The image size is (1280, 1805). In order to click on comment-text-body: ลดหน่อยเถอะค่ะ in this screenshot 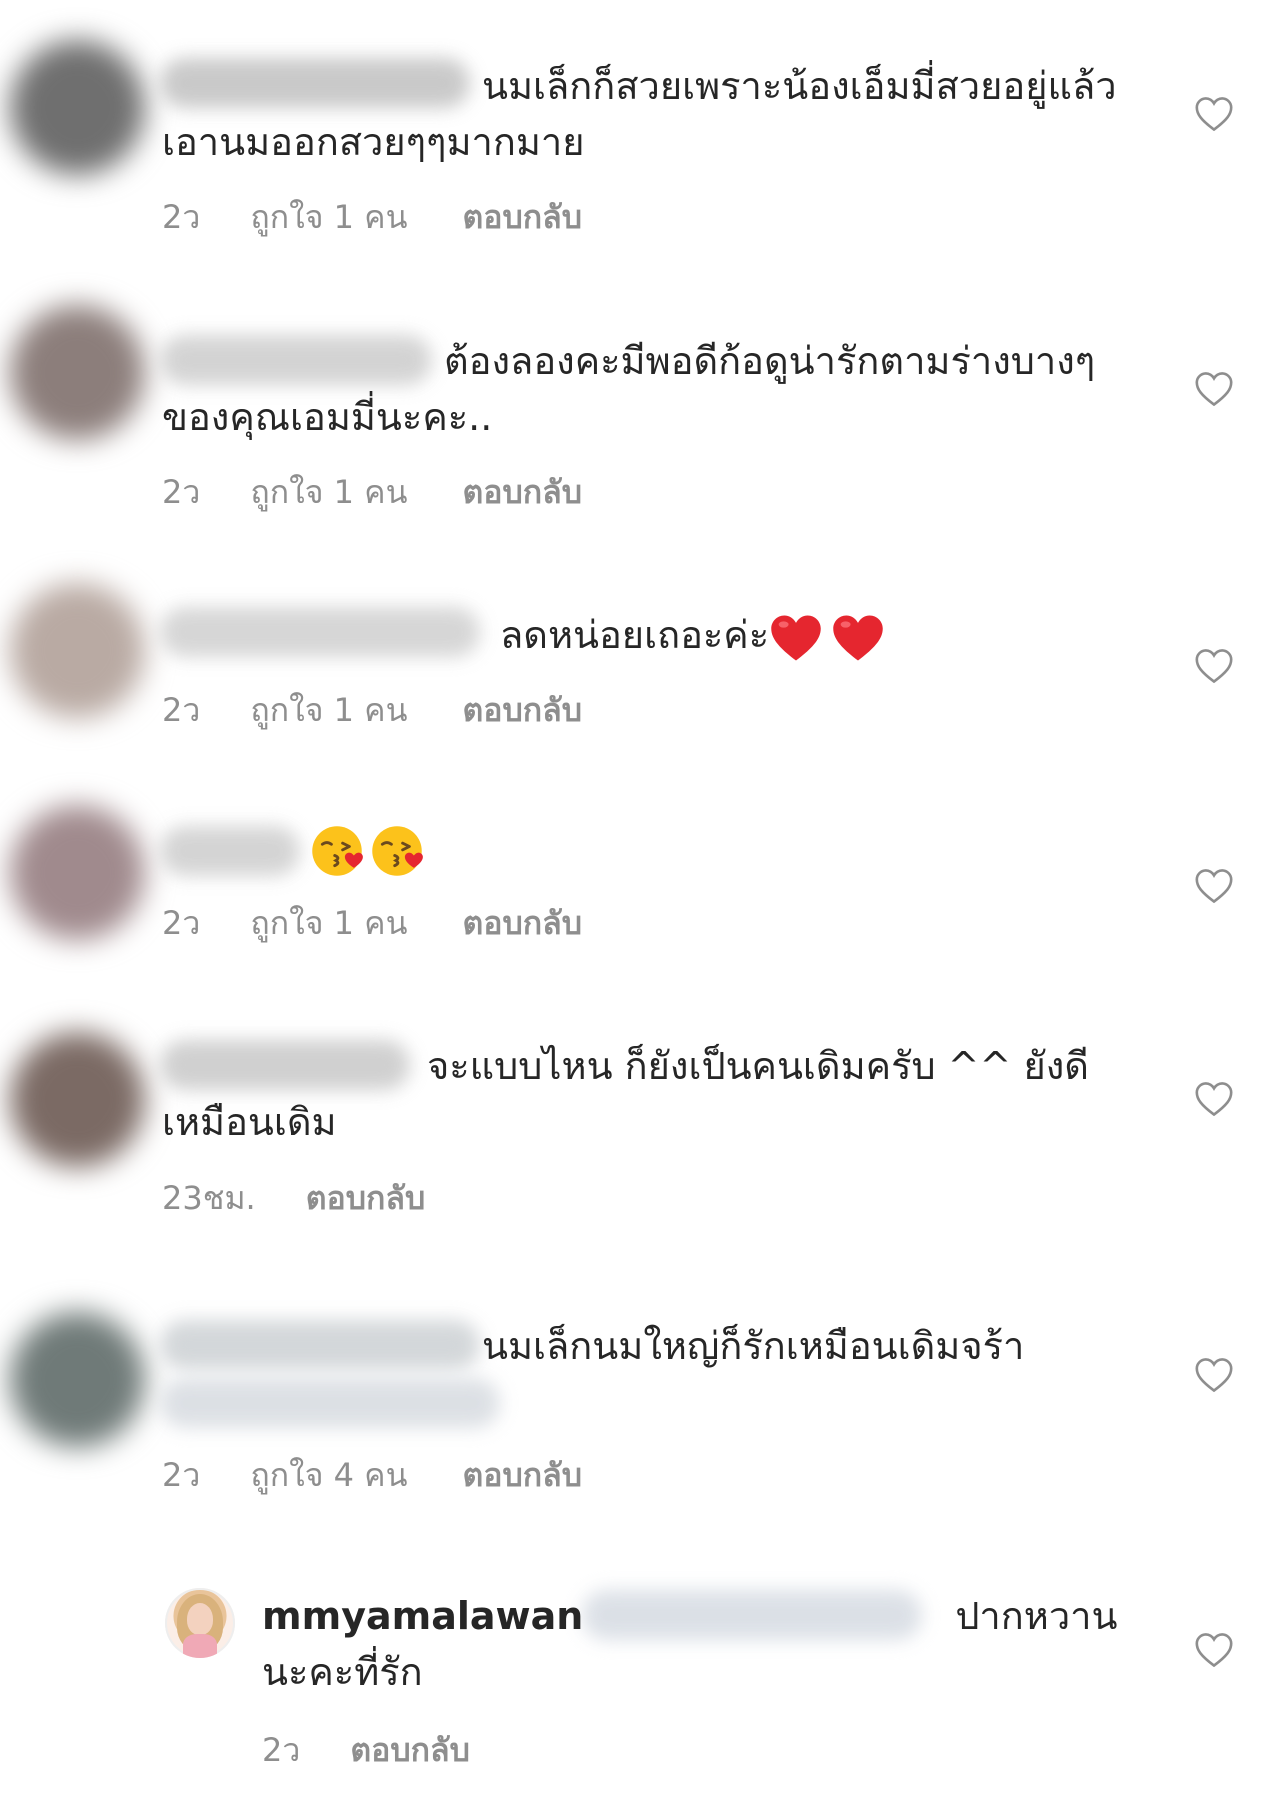, I will do `click(635, 635)`.